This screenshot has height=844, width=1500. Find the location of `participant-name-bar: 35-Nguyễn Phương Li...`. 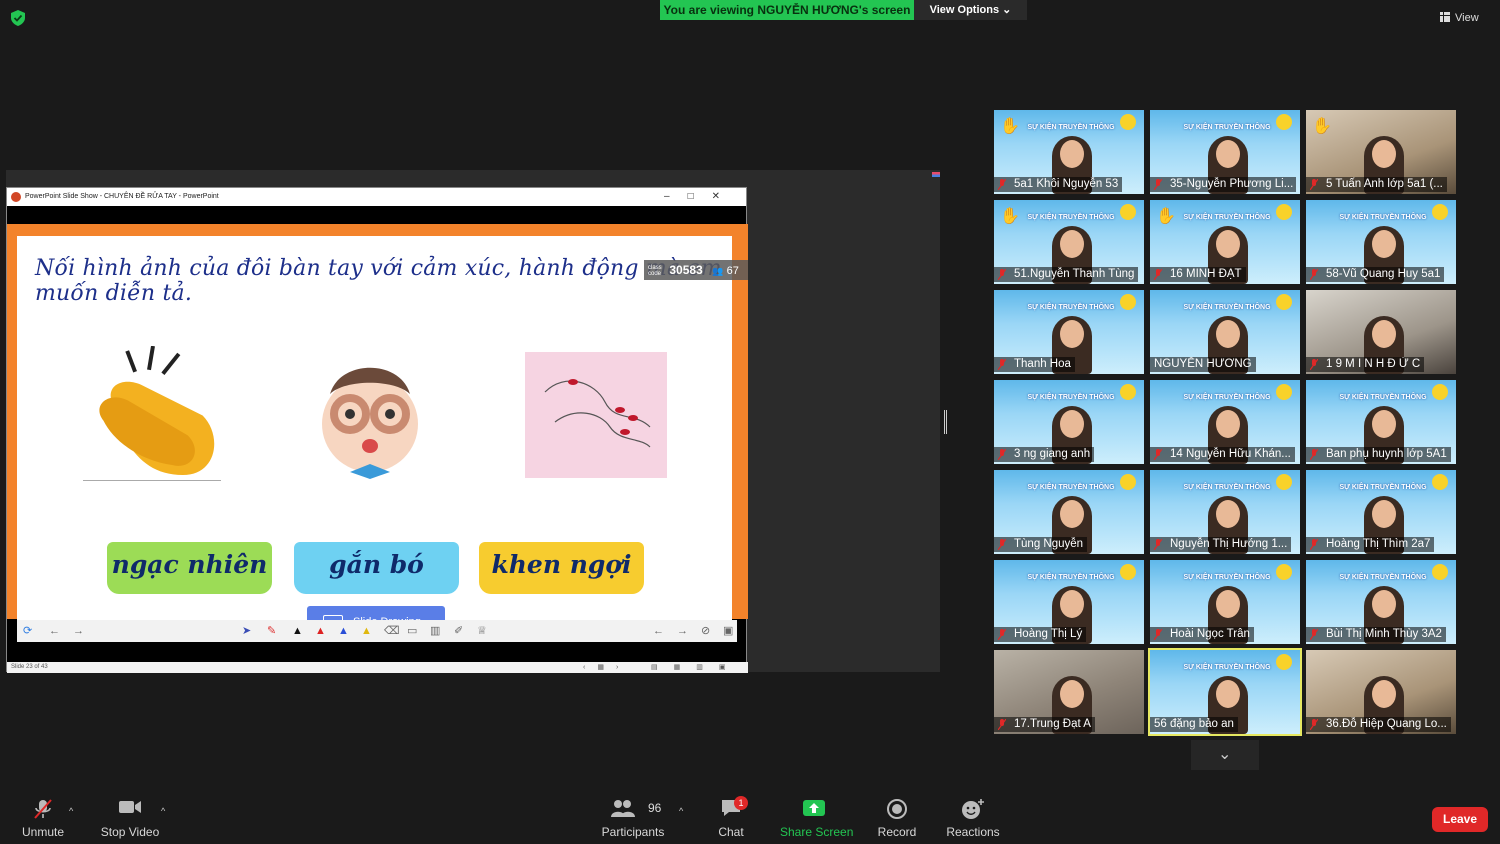

participant-name-bar: 35-Nguyễn Phương Li... is located at coordinates (1223, 184).